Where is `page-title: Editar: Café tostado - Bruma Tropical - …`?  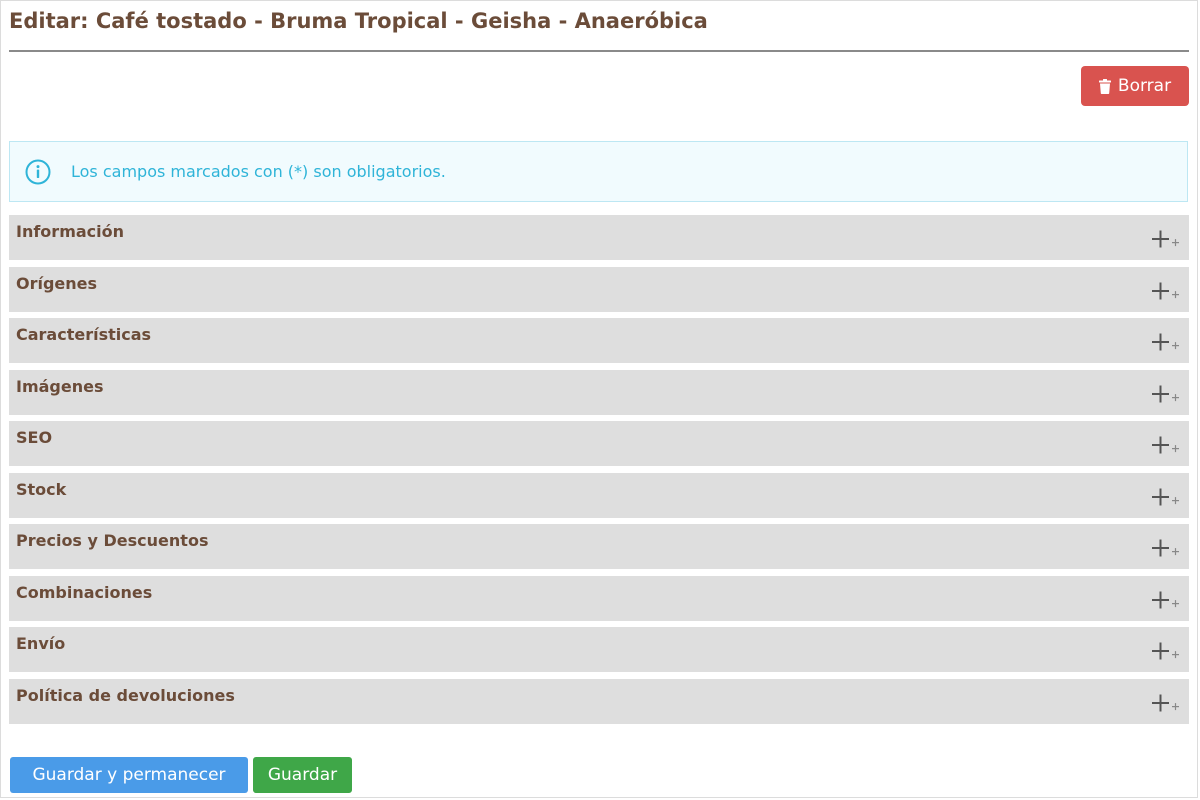 page-title: Editar: Café tostado - Bruma Tropical - … is located at coordinates (358, 21).